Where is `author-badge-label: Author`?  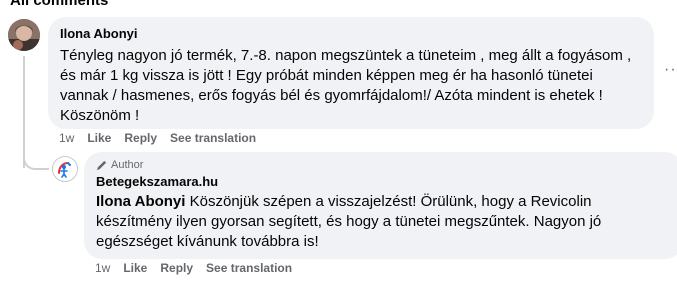
author-badge-label: Author is located at coordinates (127, 165).